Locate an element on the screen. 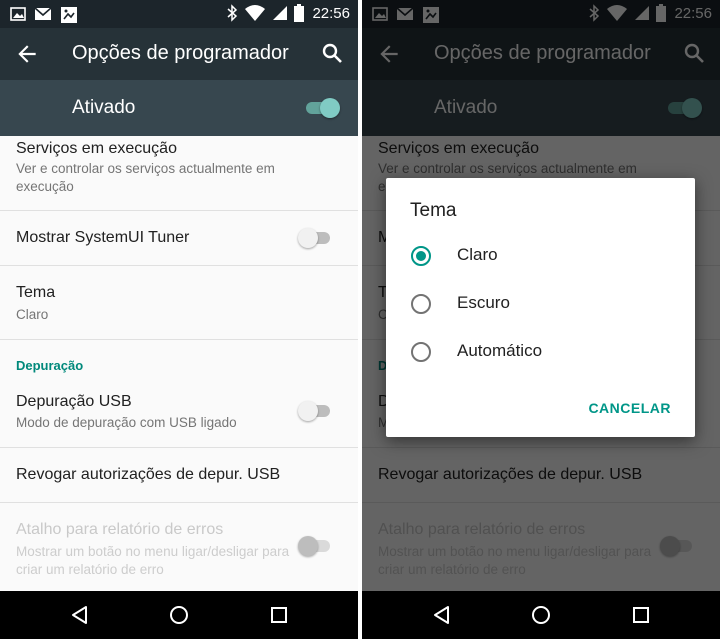 Image resolution: width=720 pixels, height=639 pixels. revoke-usb-item: Revogar autorizações de depur. USB is located at coordinates (179, 475).